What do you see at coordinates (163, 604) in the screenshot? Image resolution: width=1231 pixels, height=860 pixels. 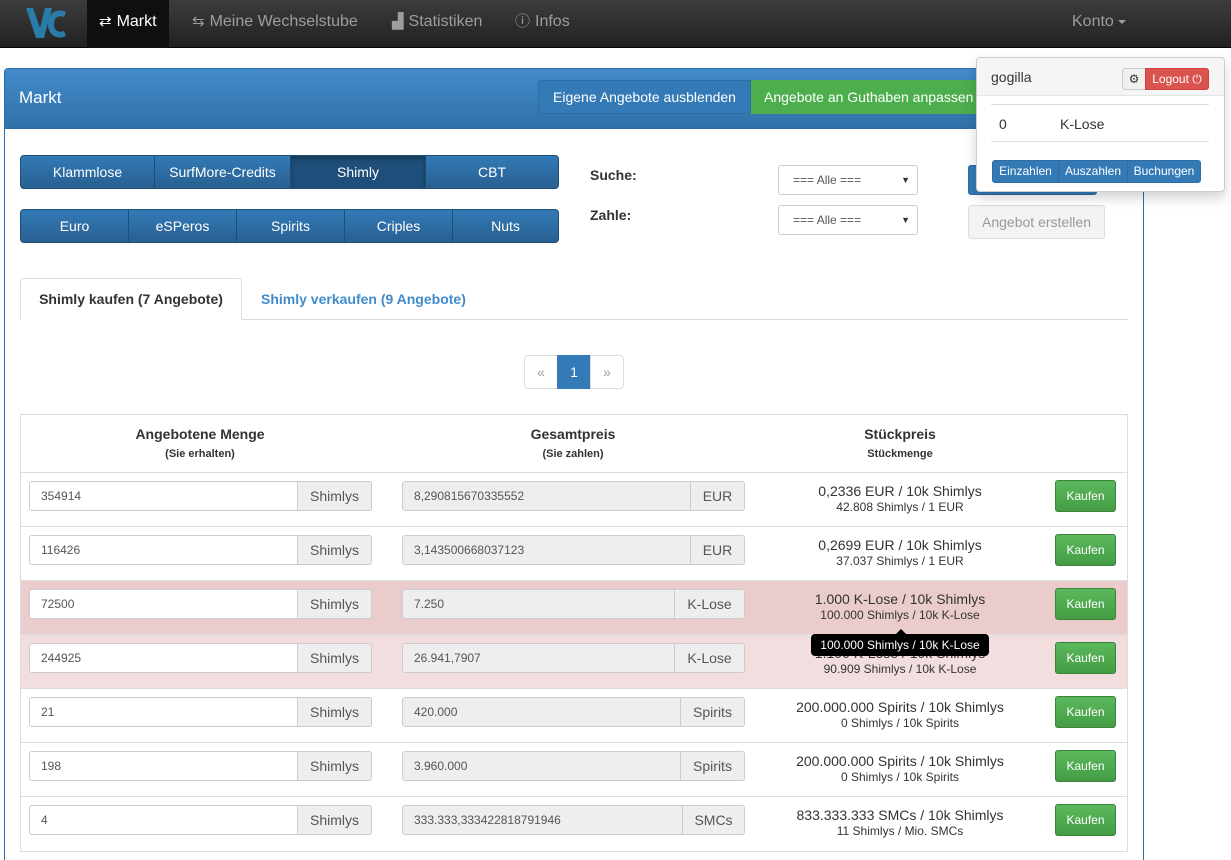 I see `amount-input: 72500` at bounding box center [163, 604].